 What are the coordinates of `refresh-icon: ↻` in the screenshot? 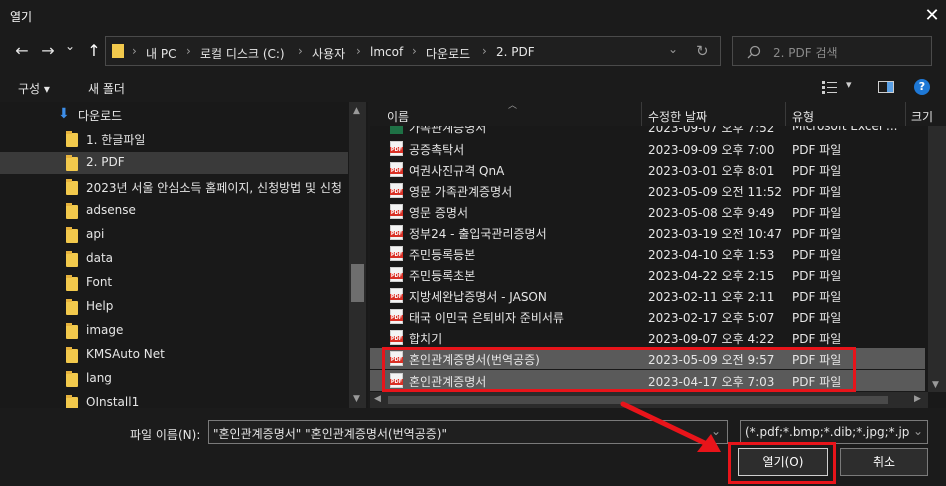 It's located at (702, 51).